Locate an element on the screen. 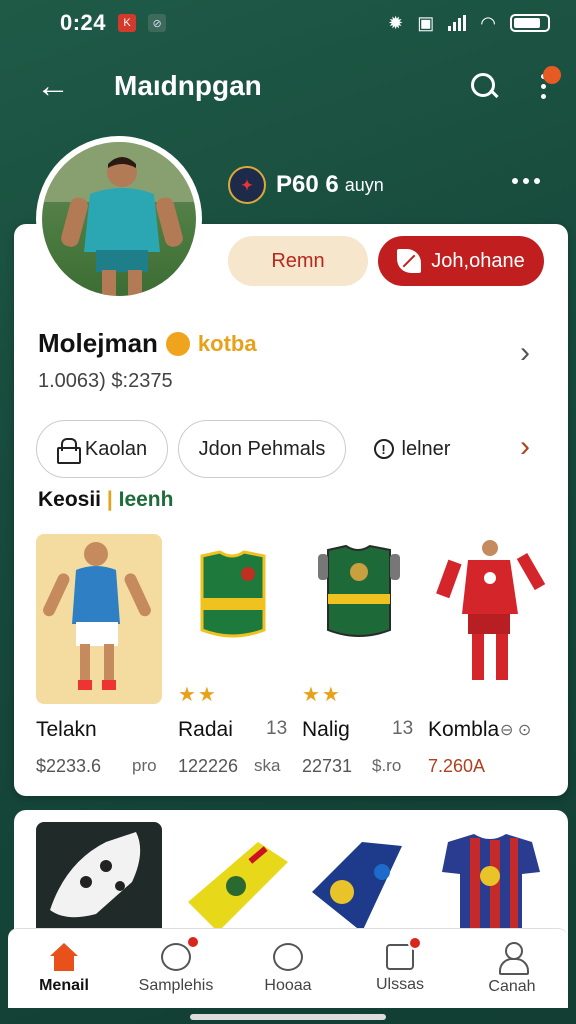 Image resolution: width=576 pixels, height=1024 pixels. chip-label: Kaolan is located at coordinates (116, 448).